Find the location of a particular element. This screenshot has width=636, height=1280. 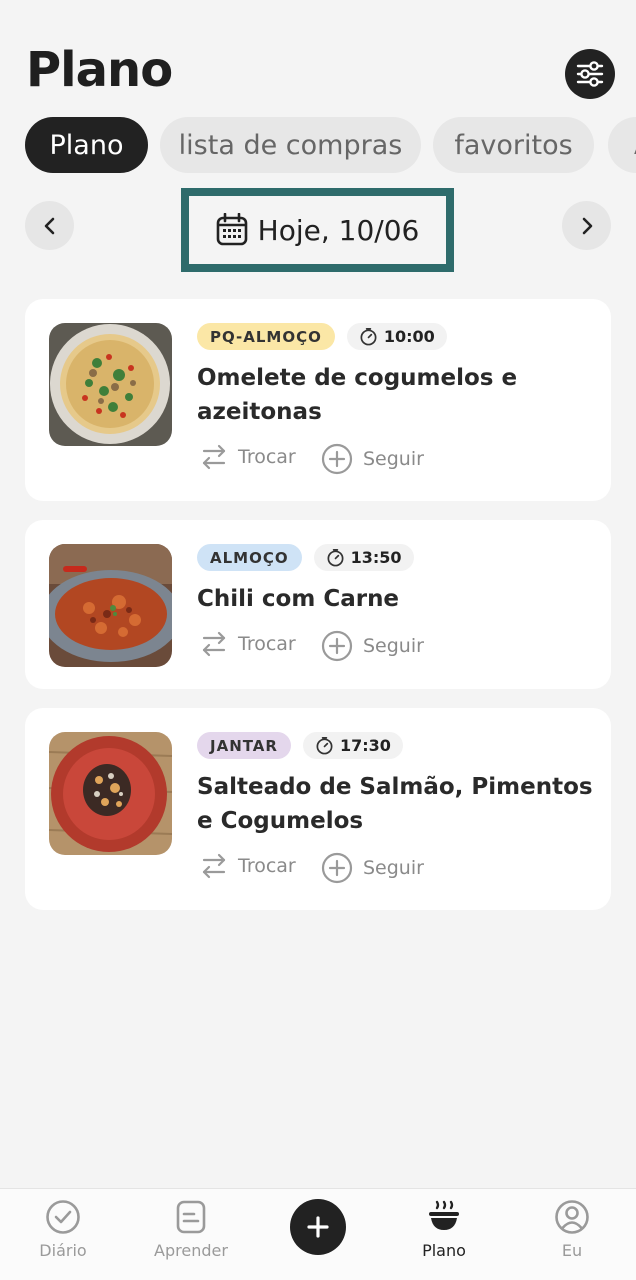

prev-day-button is located at coordinates (49, 225).